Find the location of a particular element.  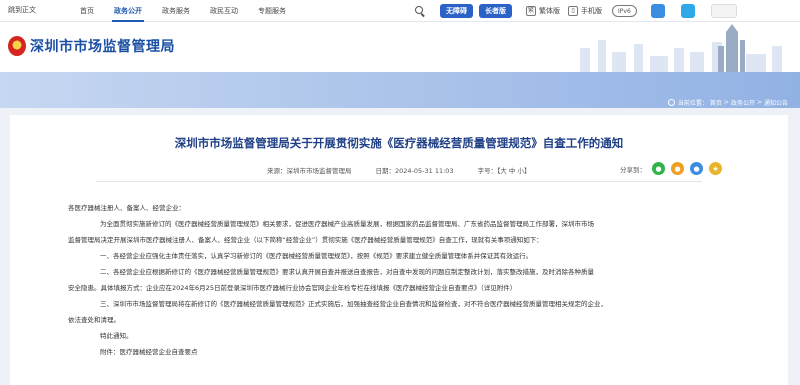

mobile-label: 手机版 is located at coordinates (591, 11).